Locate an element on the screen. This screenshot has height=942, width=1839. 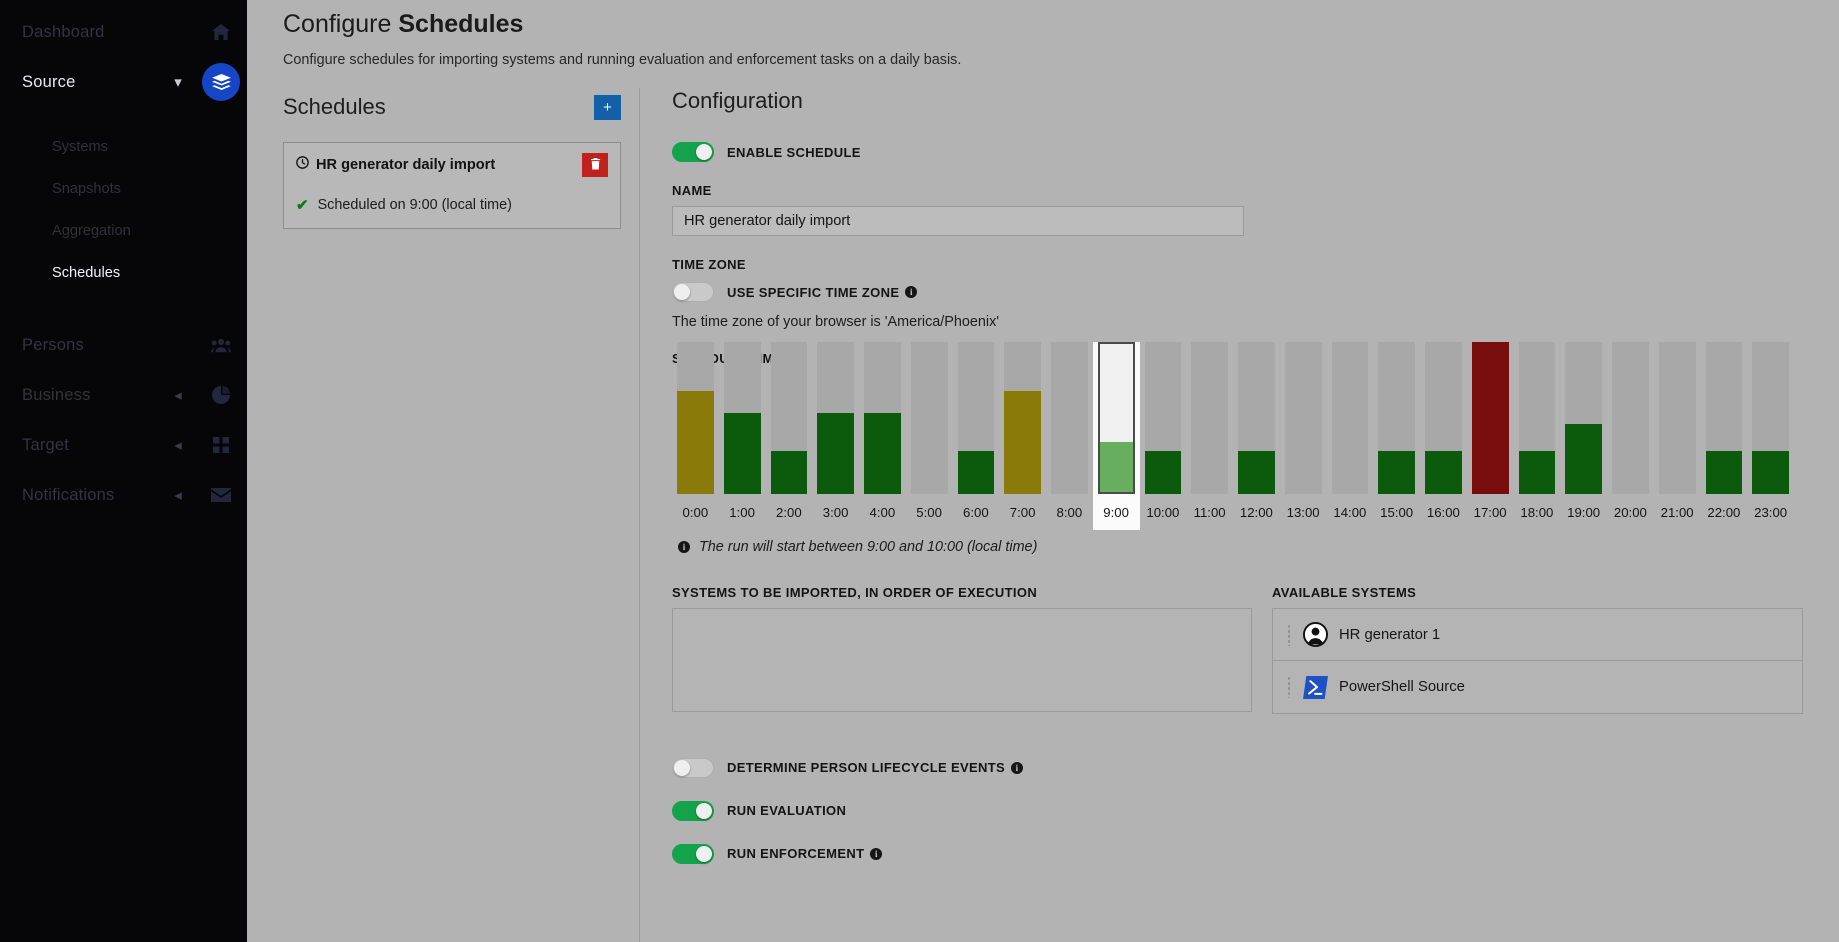
sidebar-item-persons: Persons is located at coordinates (123, 345).